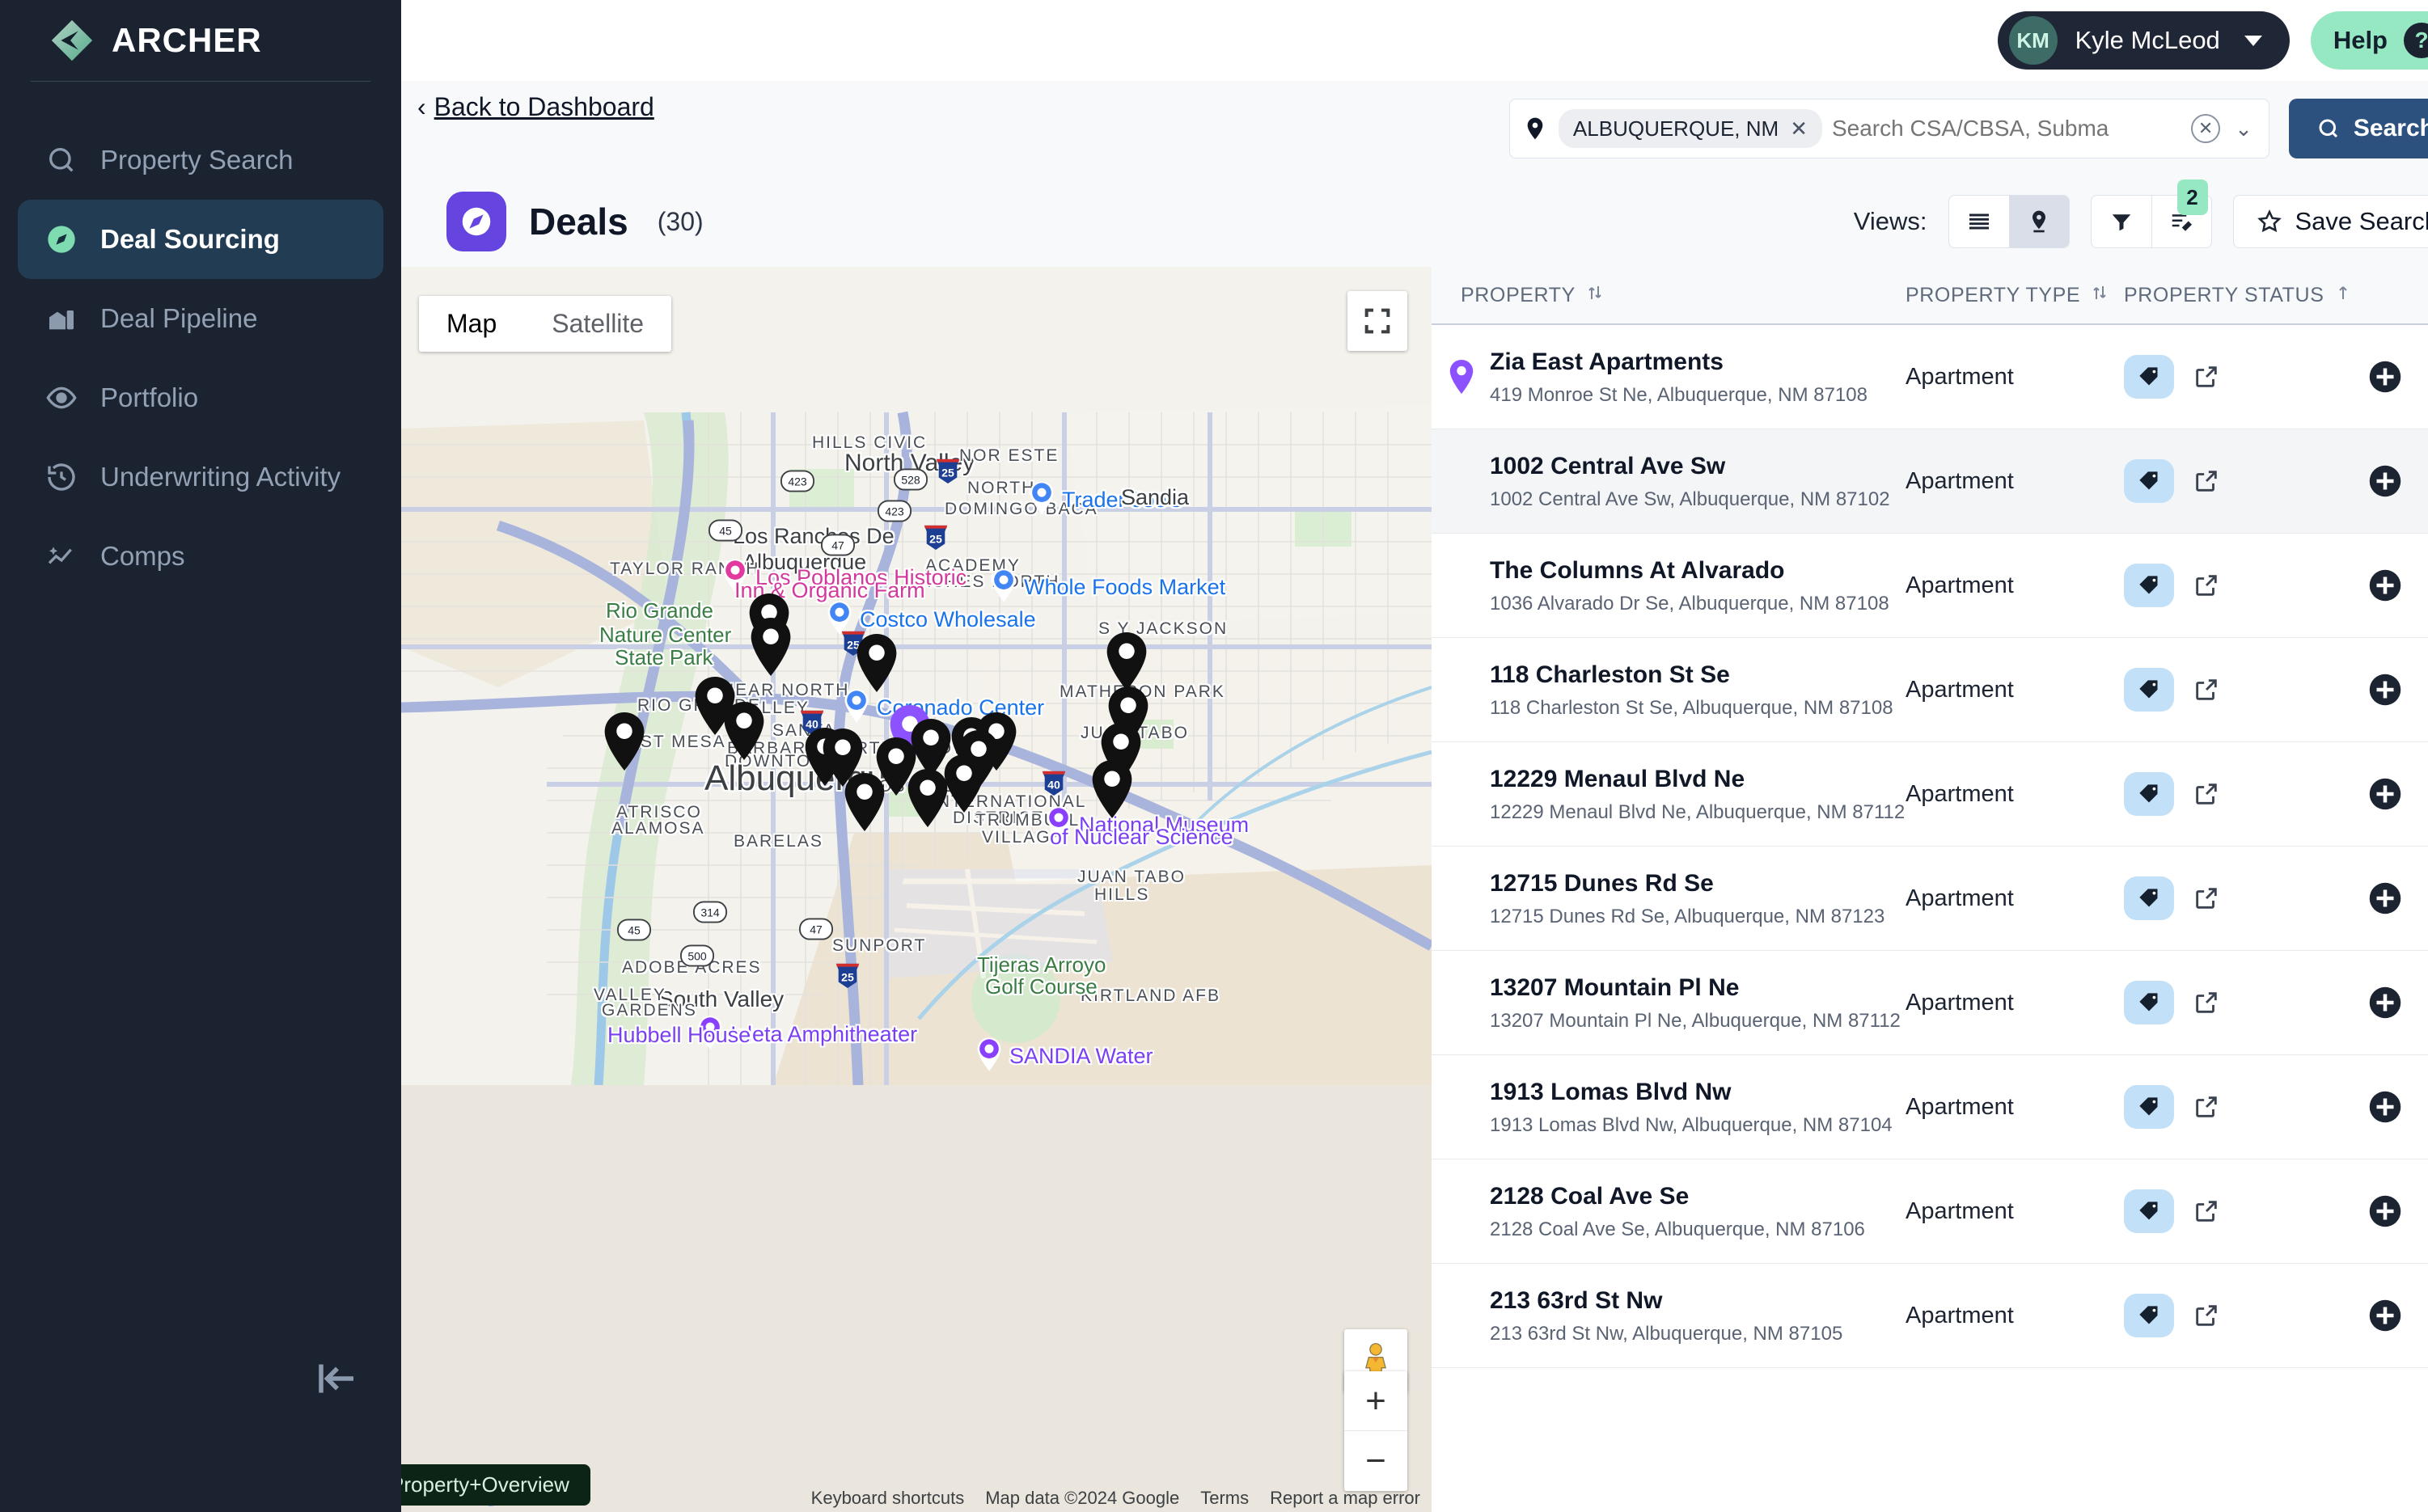  What do you see at coordinates (1376, 1401) in the screenshot?
I see `zoom-in-button: +` at bounding box center [1376, 1401].